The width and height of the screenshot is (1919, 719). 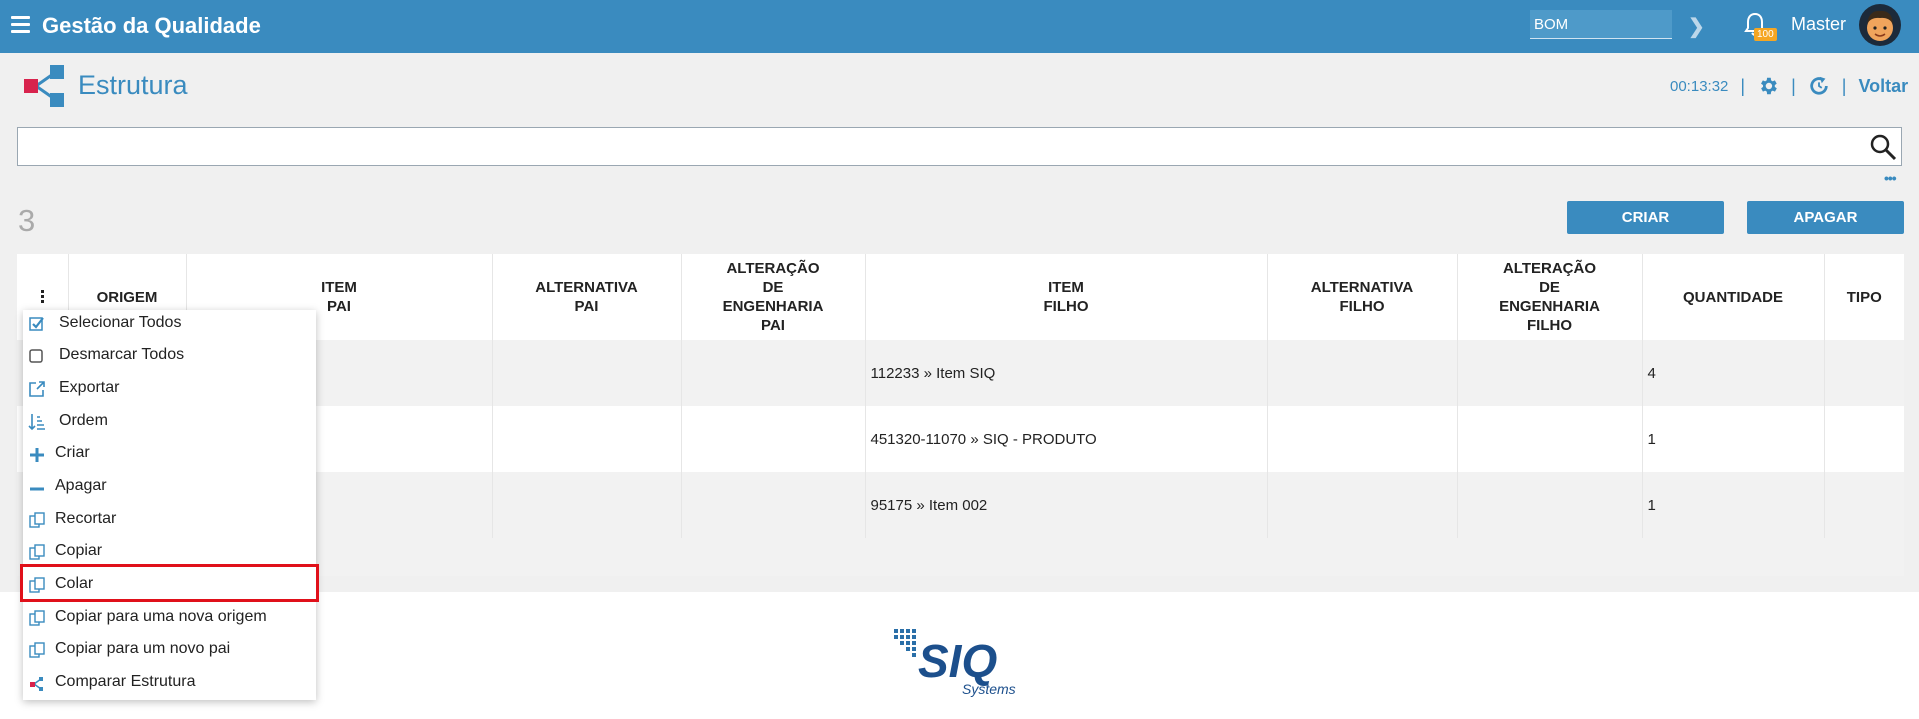 What do you see at coordinates (959, 146) in the screenshot?
I see `search-input` at bounding box center [959, 146].